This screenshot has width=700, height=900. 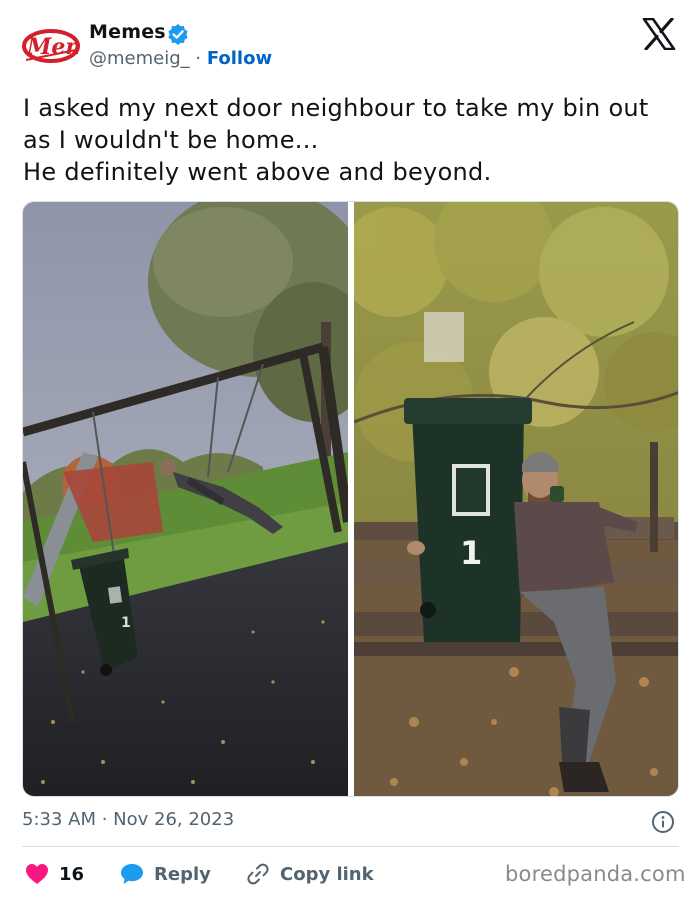 I want to click on copy-link-label: Copy link, so click(x=327, y=874).